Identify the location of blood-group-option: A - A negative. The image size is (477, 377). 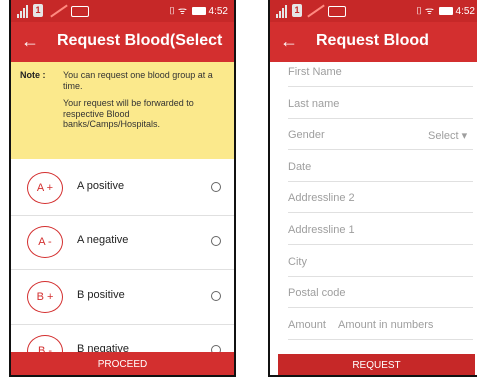
(122, 241).